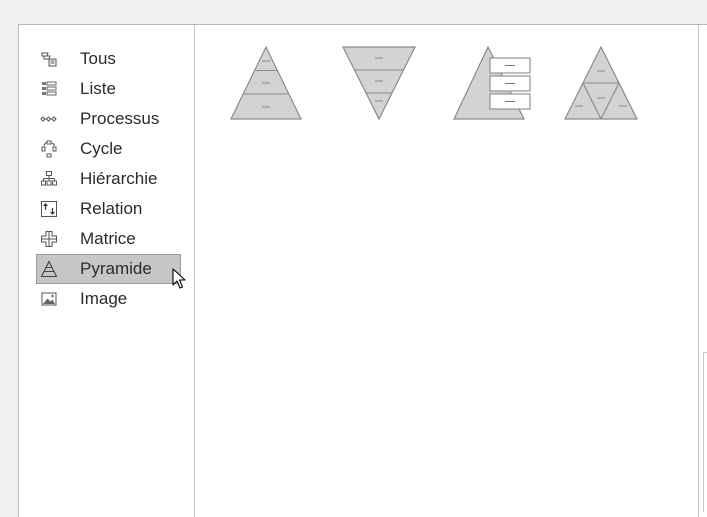  Describe the element at coordinates (601, 82) in the screenshot. I see `segmented-pyramid-icon` at that location.